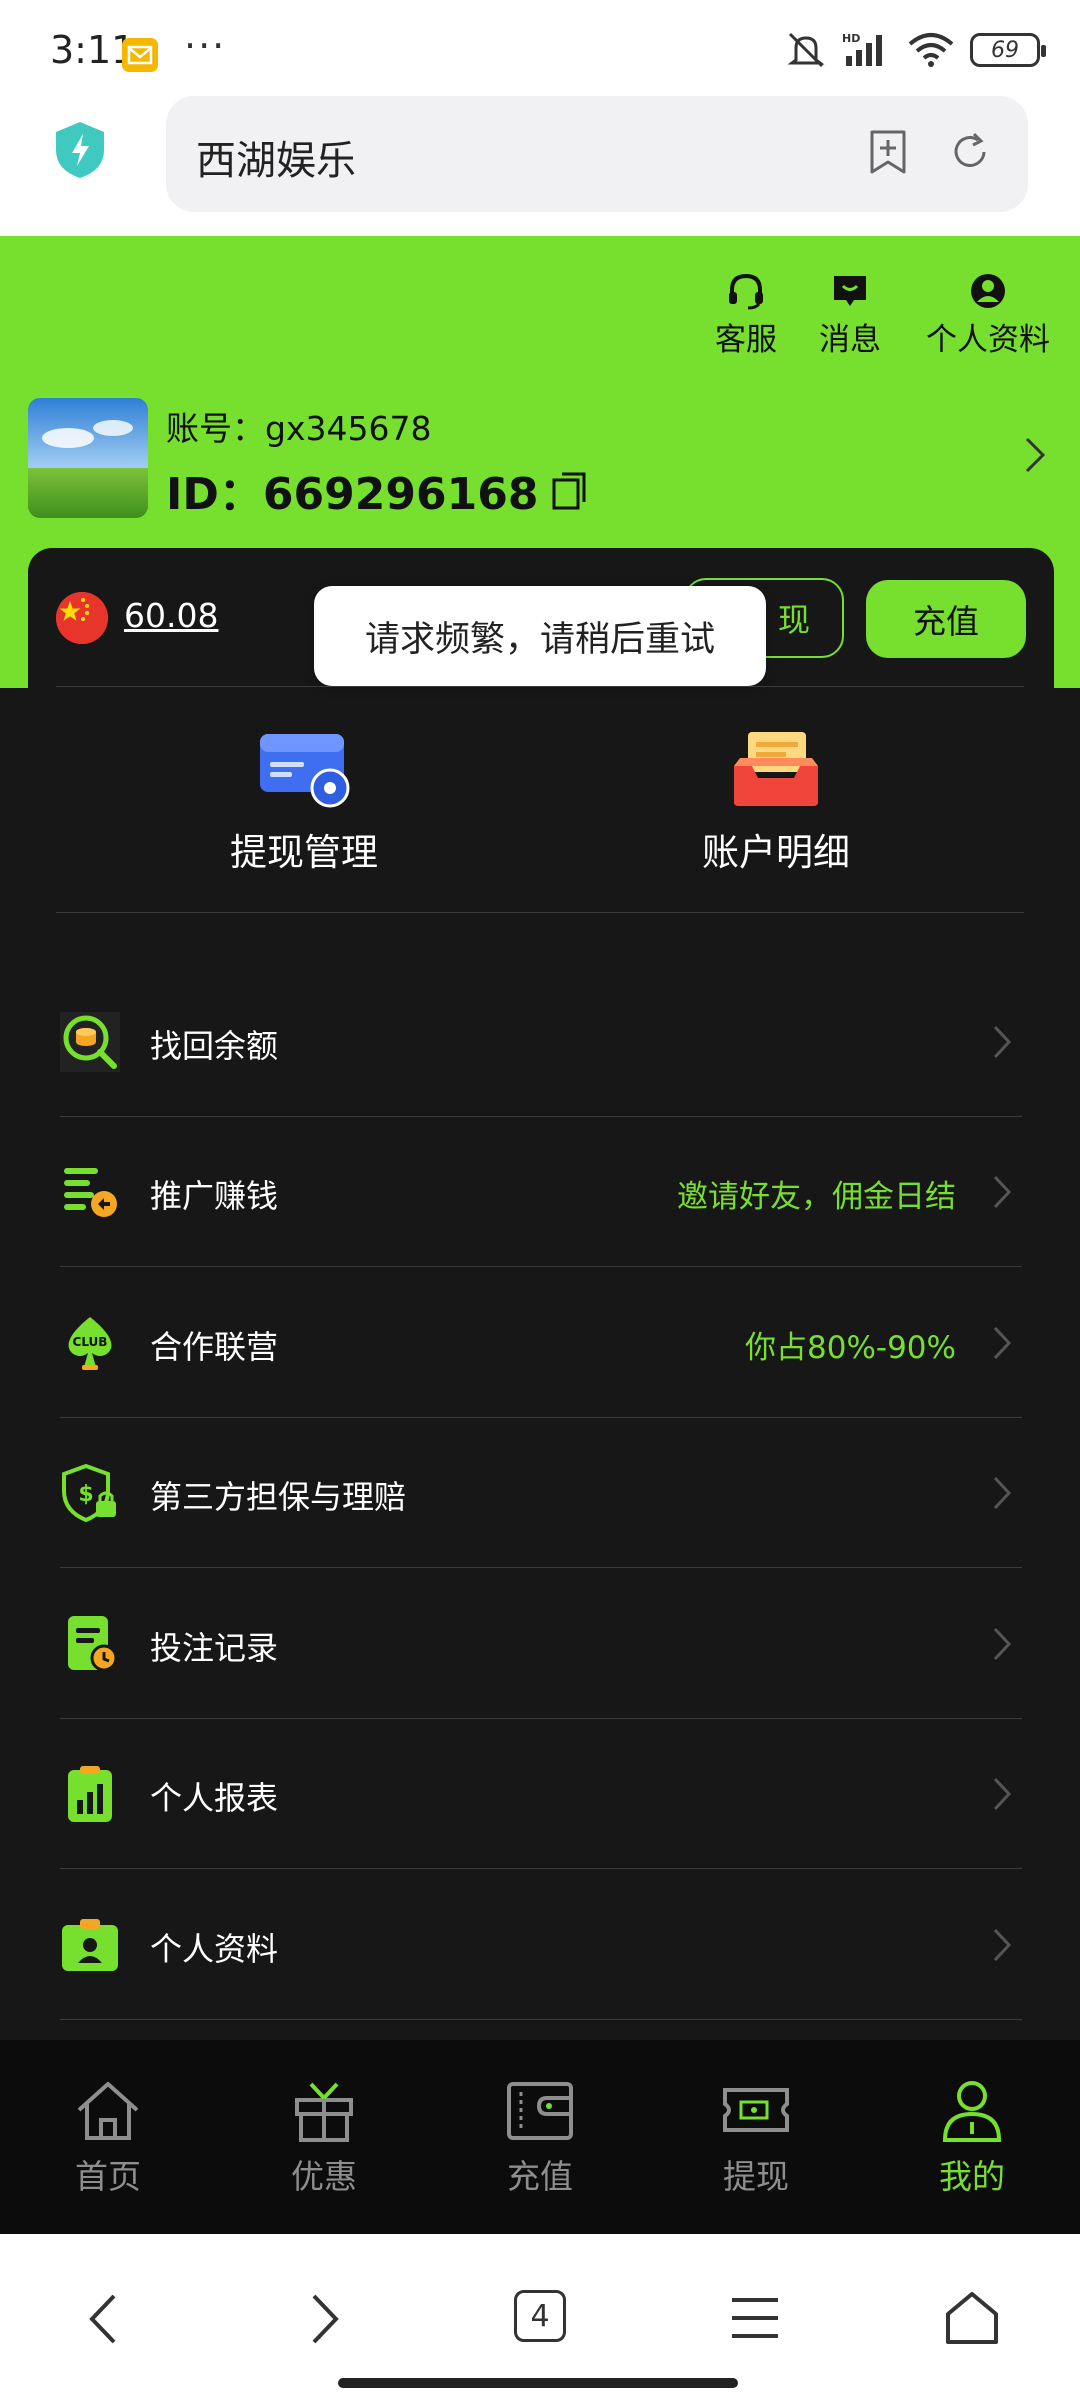 The image size is (1080, 2400). I want to click on profile-icon, so click(988, 291).